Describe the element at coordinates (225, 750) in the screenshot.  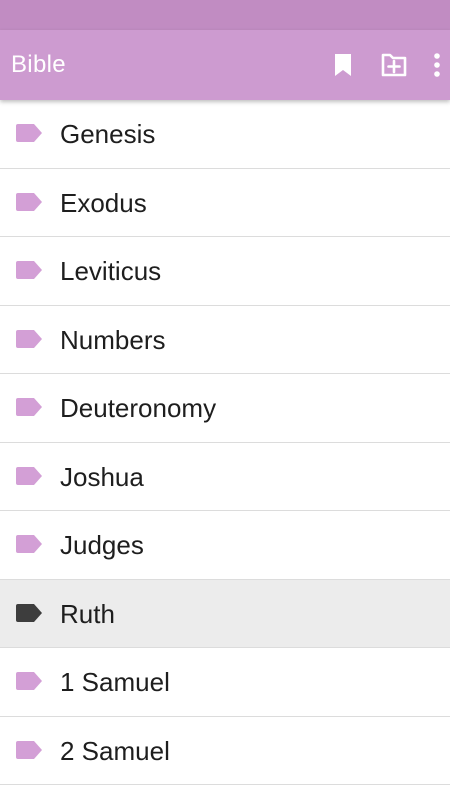
I see `book-item-2-samuel: 2 Samuel` at that location.